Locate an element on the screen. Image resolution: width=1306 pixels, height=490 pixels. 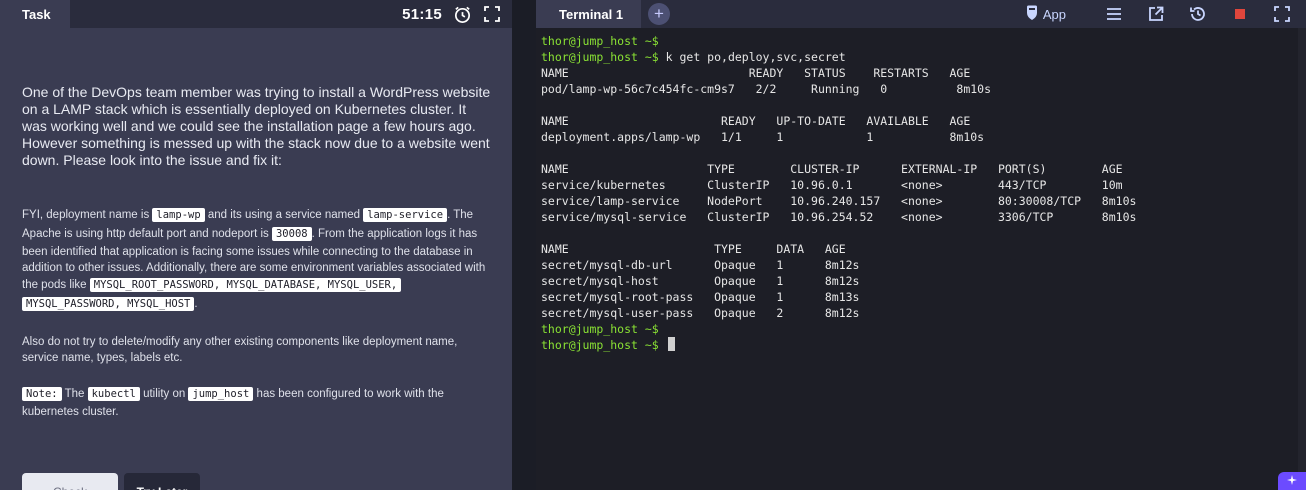
try-later-button: Try Later is located at coordinates (162, 481).